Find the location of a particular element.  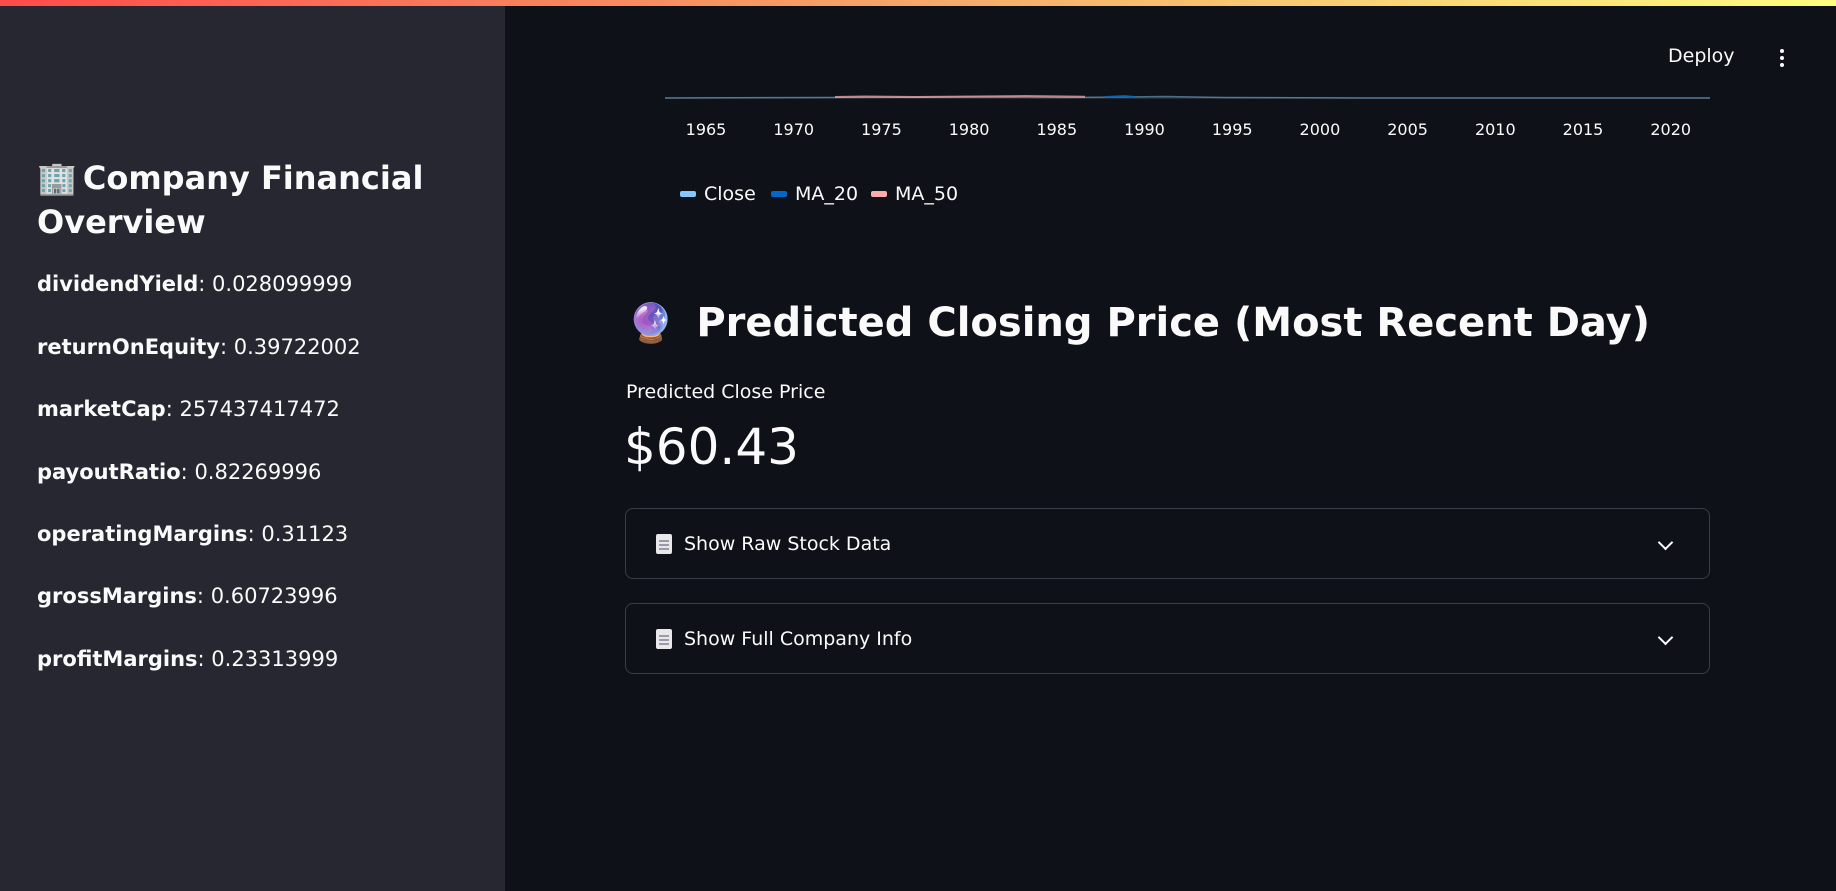

chart-plot-area-remnant is located at coordinates (1187, 96).